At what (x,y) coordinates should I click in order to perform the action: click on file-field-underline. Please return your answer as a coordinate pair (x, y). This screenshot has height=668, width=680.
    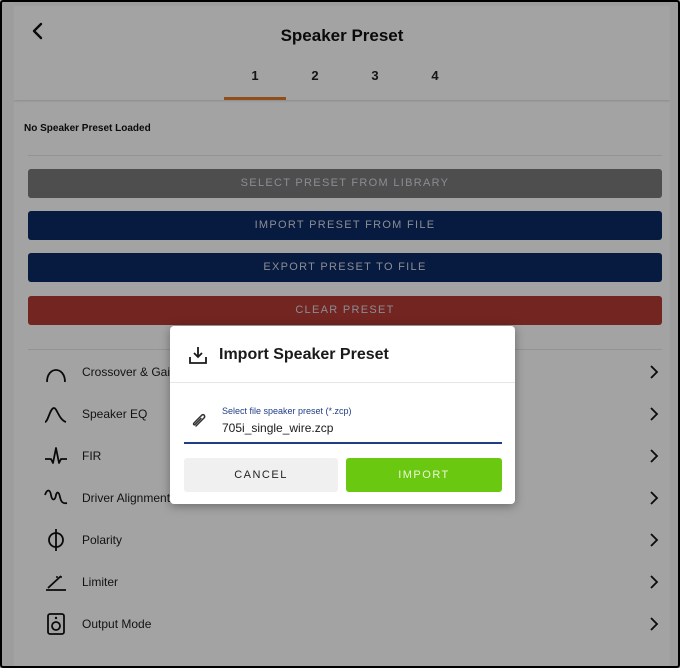
    Looking at the image, I should click on (343, 443).